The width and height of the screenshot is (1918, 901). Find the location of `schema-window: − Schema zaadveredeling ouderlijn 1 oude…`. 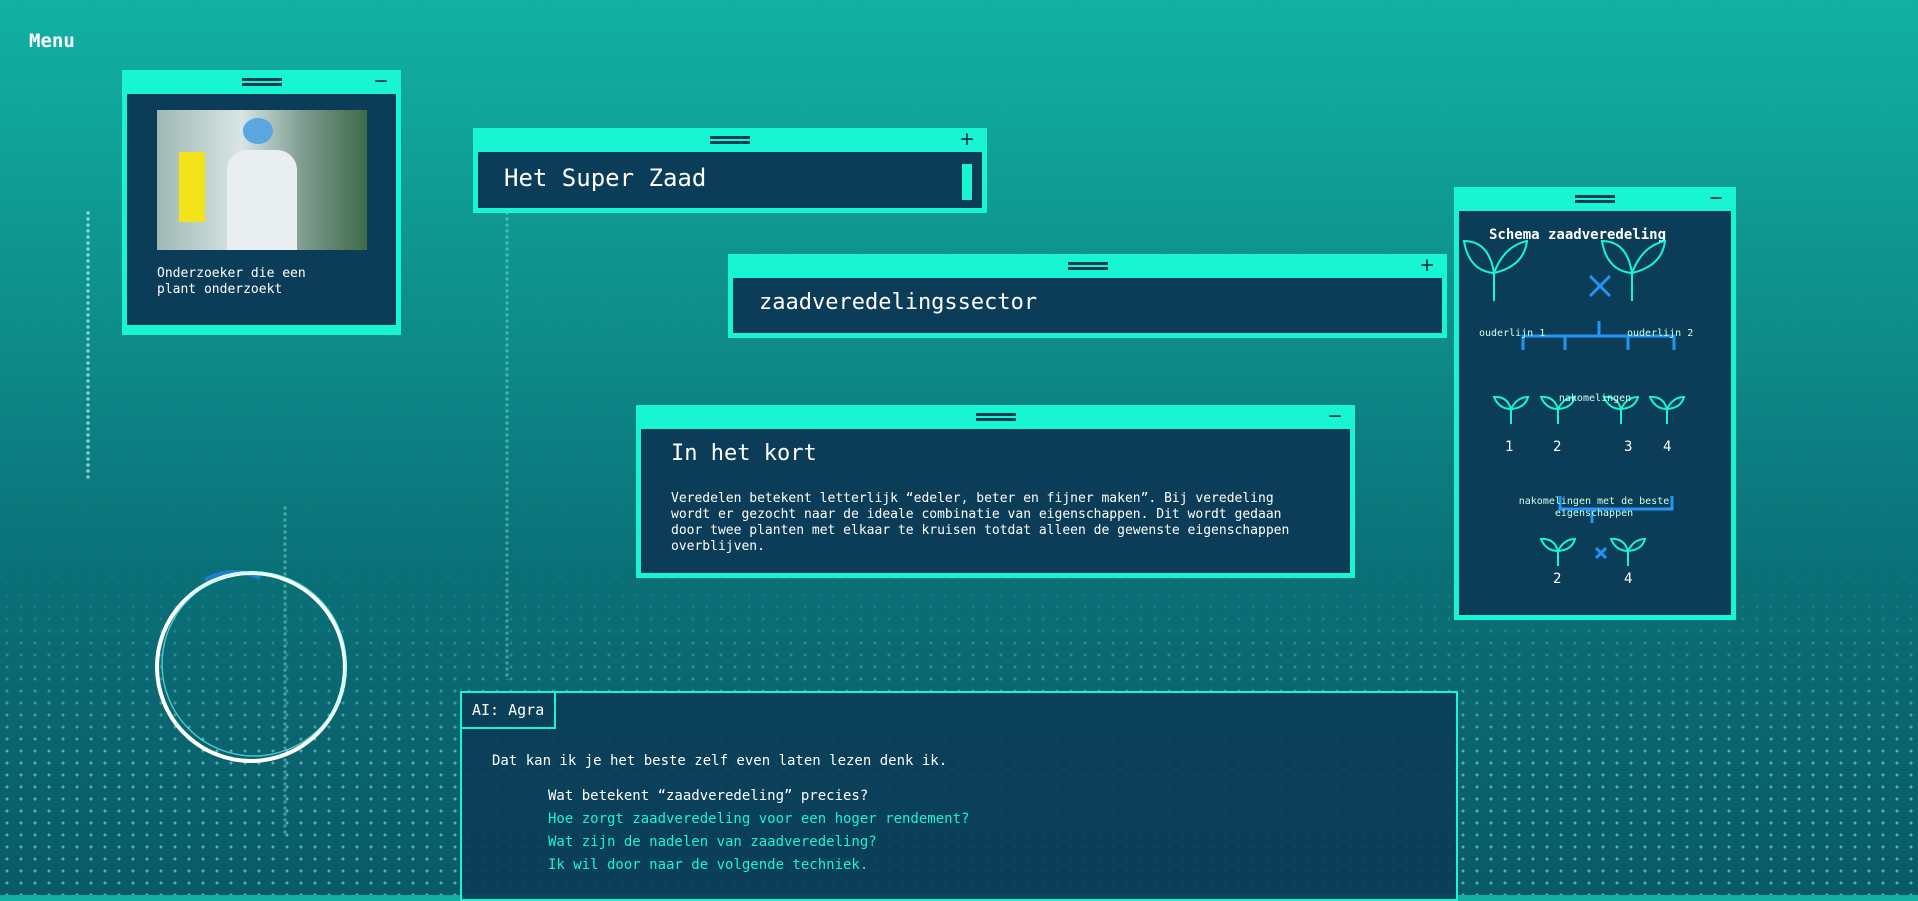

schema-window: − Schema zaadveredeling ouderlijn 1 oude… is located at coordinates (1595, 403).